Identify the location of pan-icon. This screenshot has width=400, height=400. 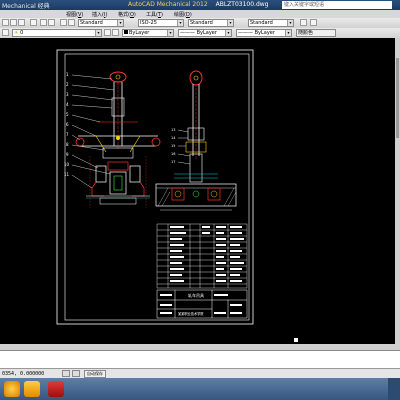
(63, 22).